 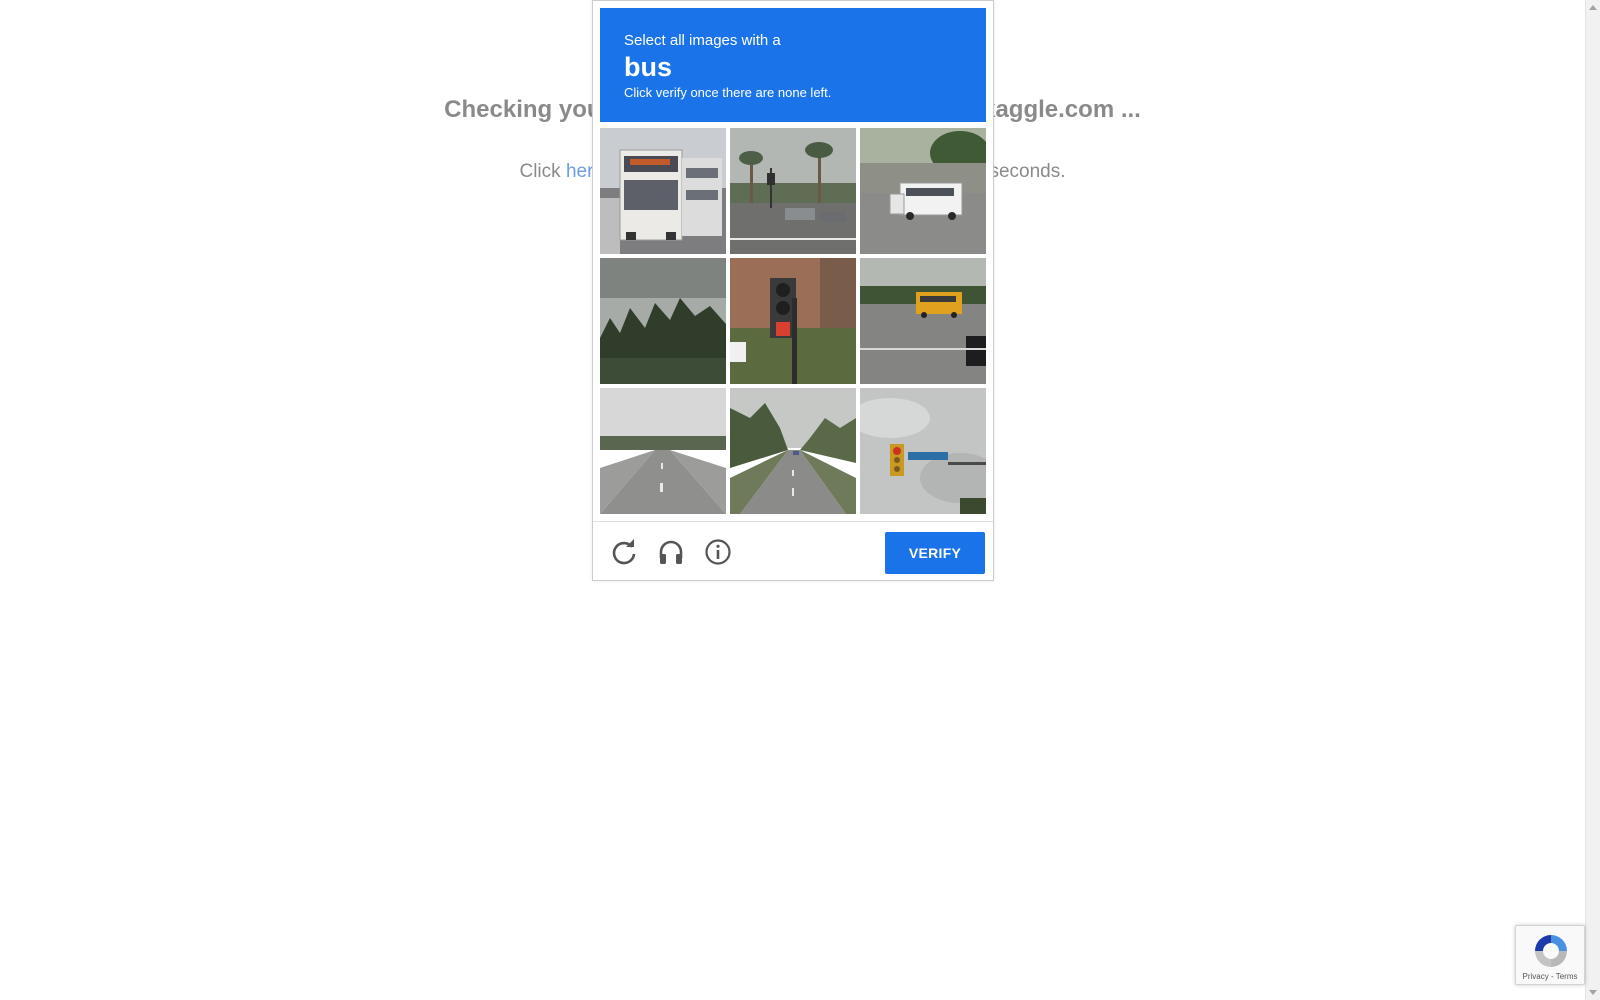 I want to click on image-grid, so click(x=793, y=321).